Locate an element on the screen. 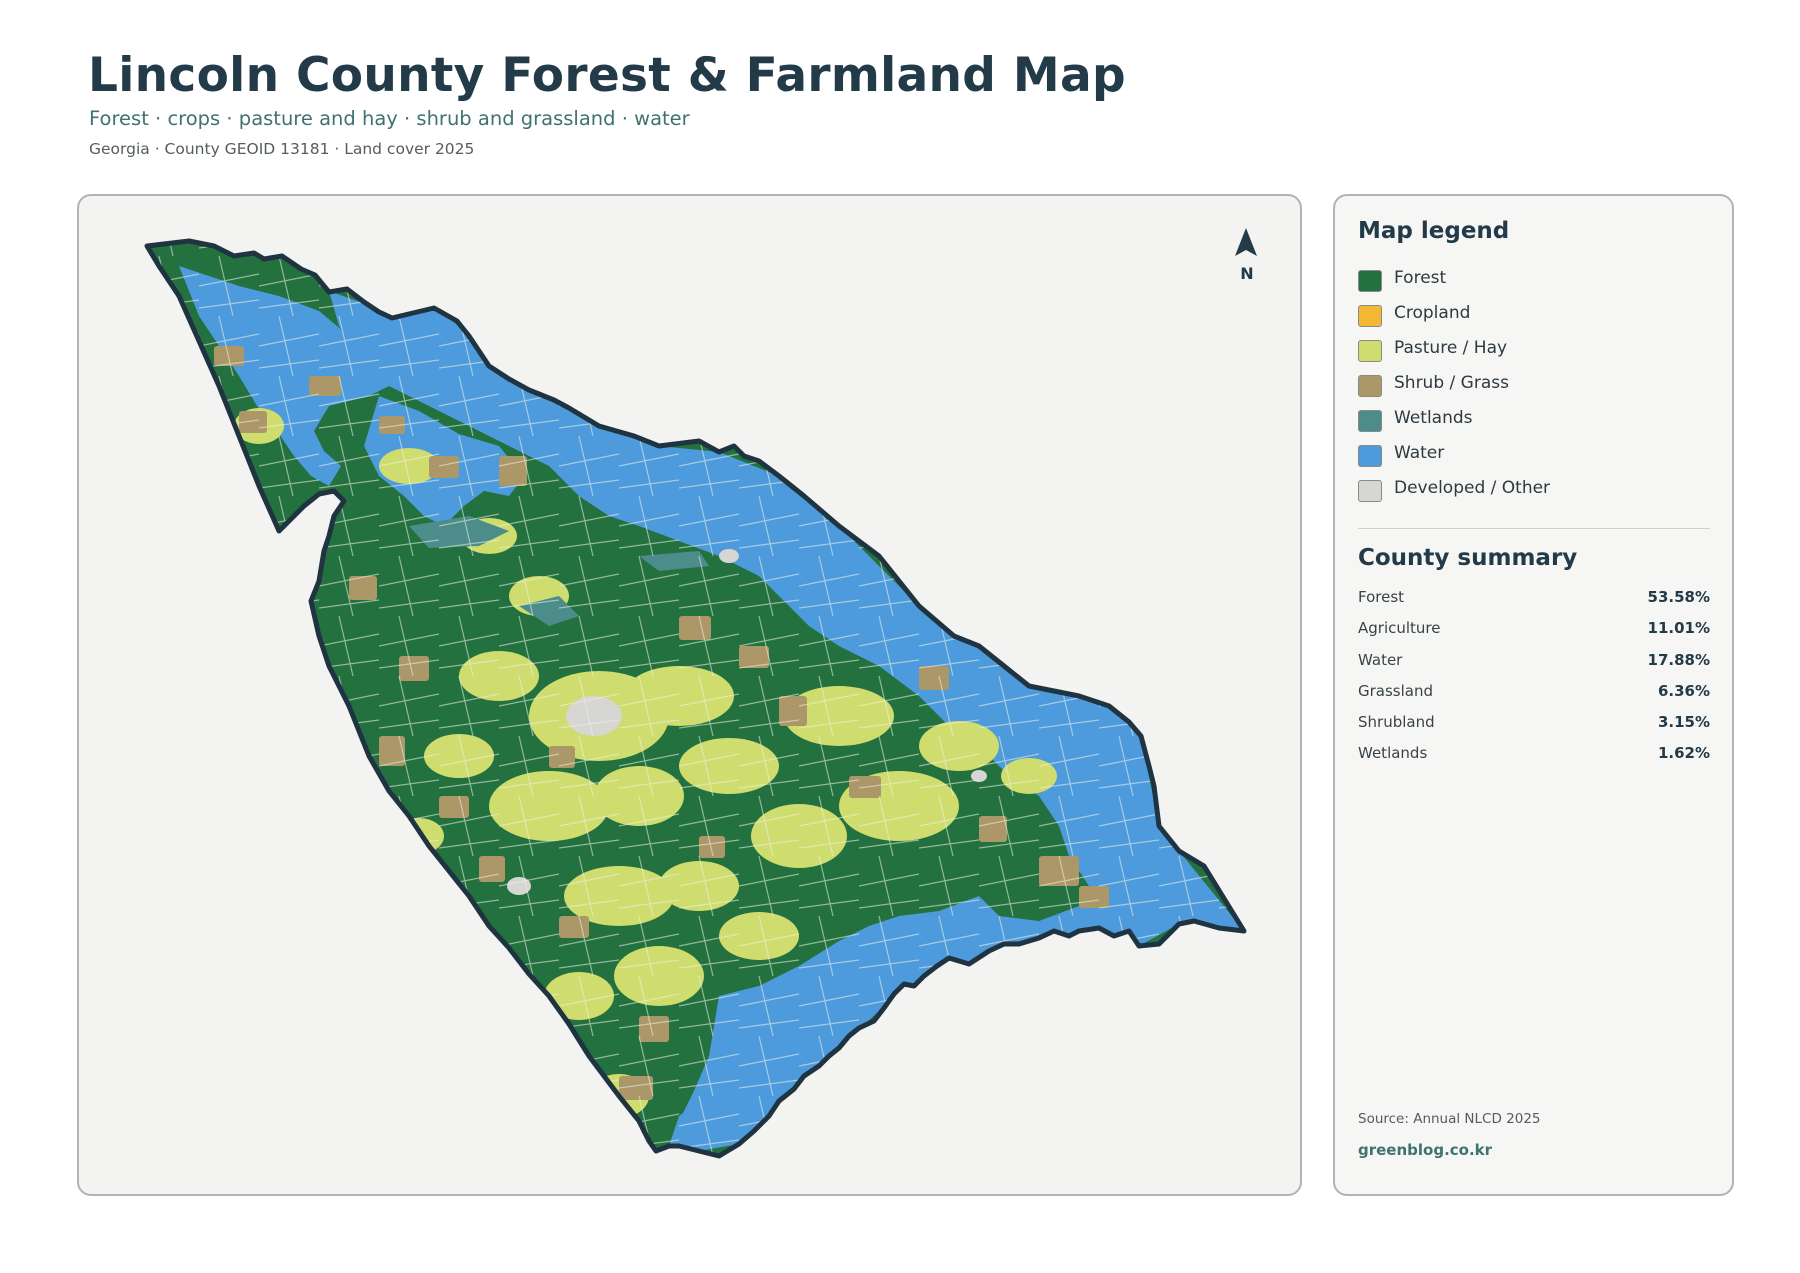 This screenshot has height=1273, width=1800. summary-label: Agriculture is located at coordinates (1399, 628).